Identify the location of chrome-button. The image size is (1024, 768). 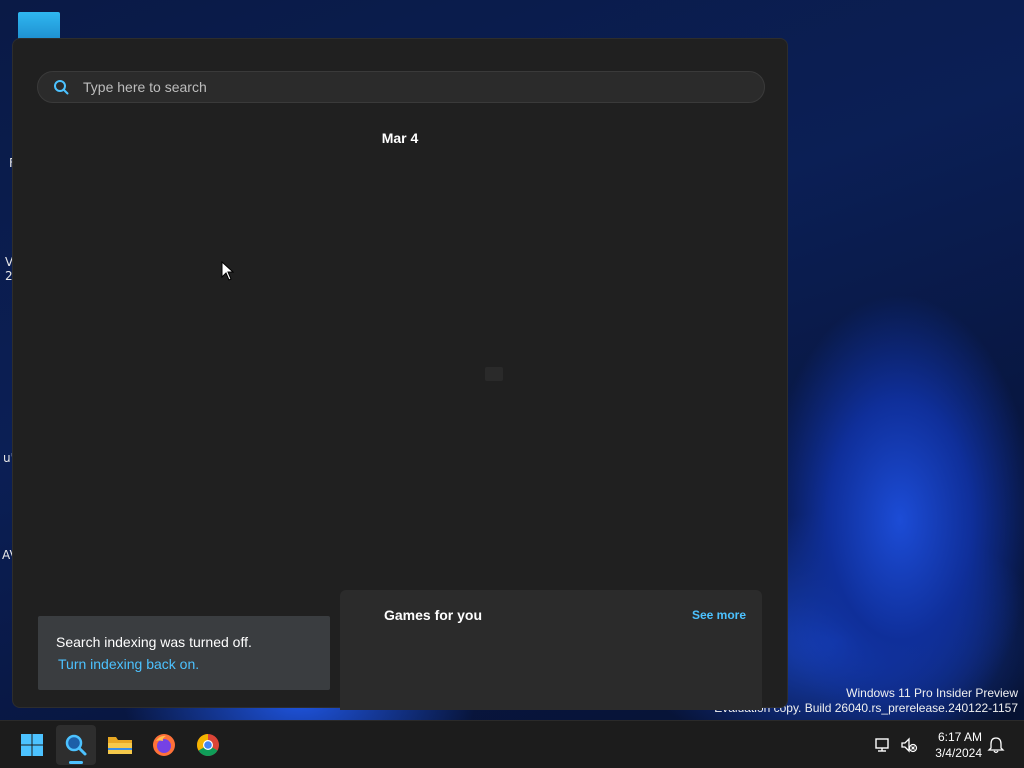
(208, 745).